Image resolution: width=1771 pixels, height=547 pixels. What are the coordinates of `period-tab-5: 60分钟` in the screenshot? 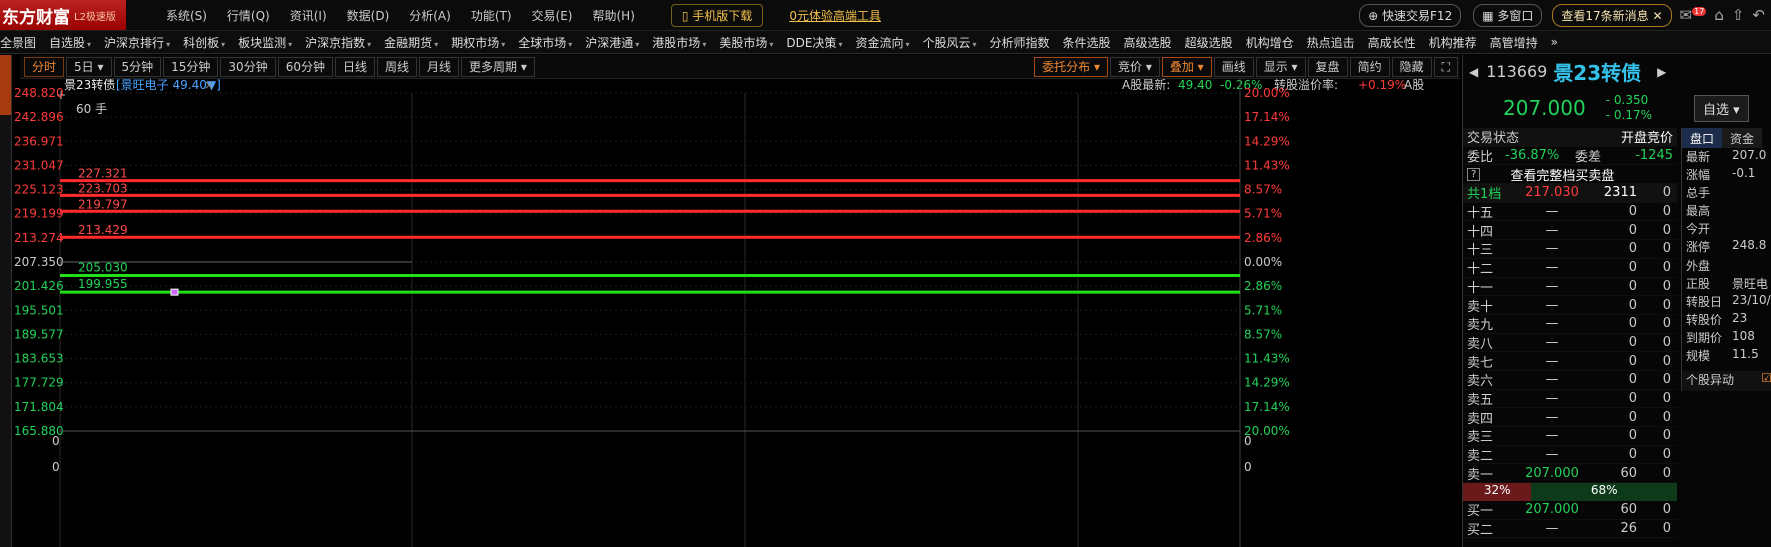 It's located at (305, 66).